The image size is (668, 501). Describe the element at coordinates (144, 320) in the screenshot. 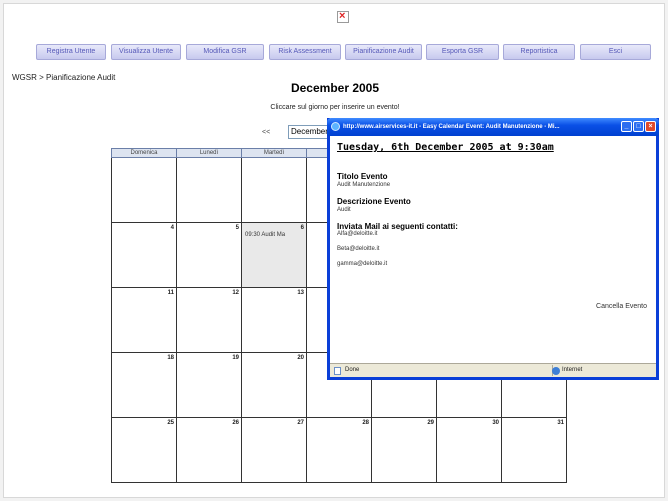

I see `day-cell: 11` at that location.